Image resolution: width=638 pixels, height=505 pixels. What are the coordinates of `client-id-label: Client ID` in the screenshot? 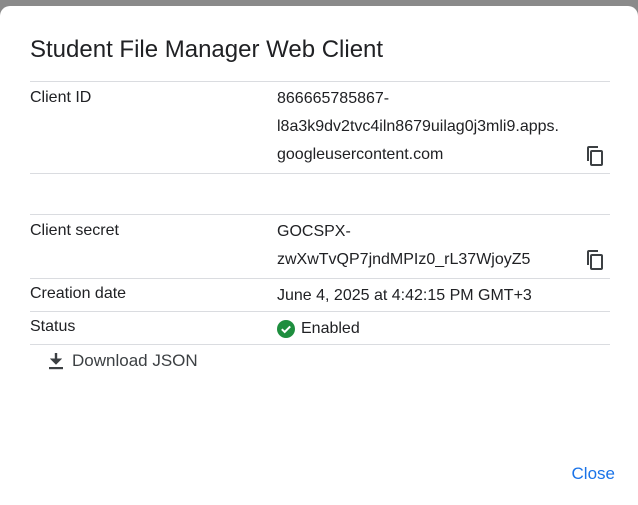 It's located at (61, 97).